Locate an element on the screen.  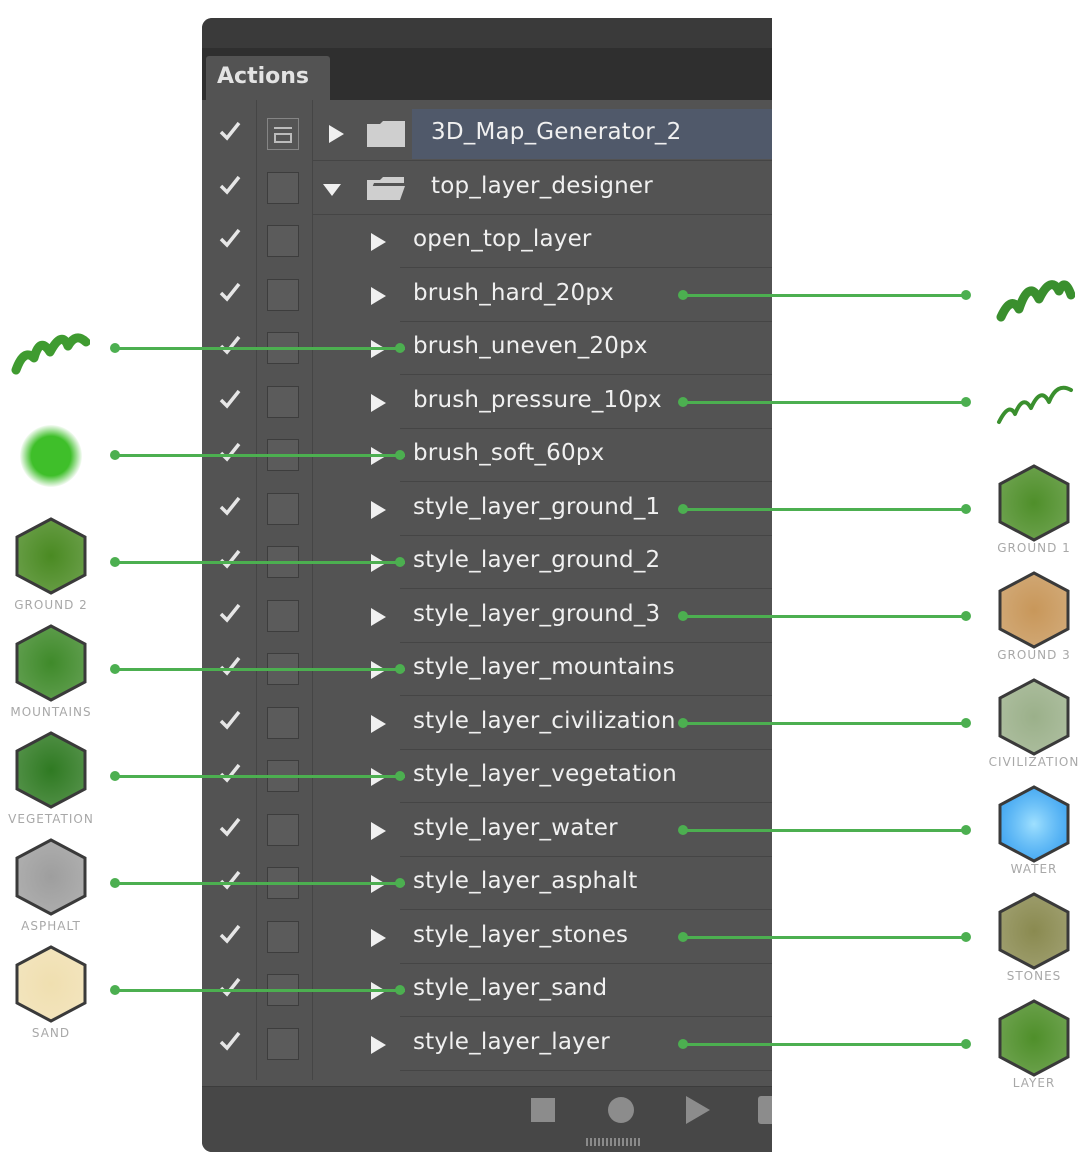
action-label: brush_uneven_20px is located at coordinates (530, 346).